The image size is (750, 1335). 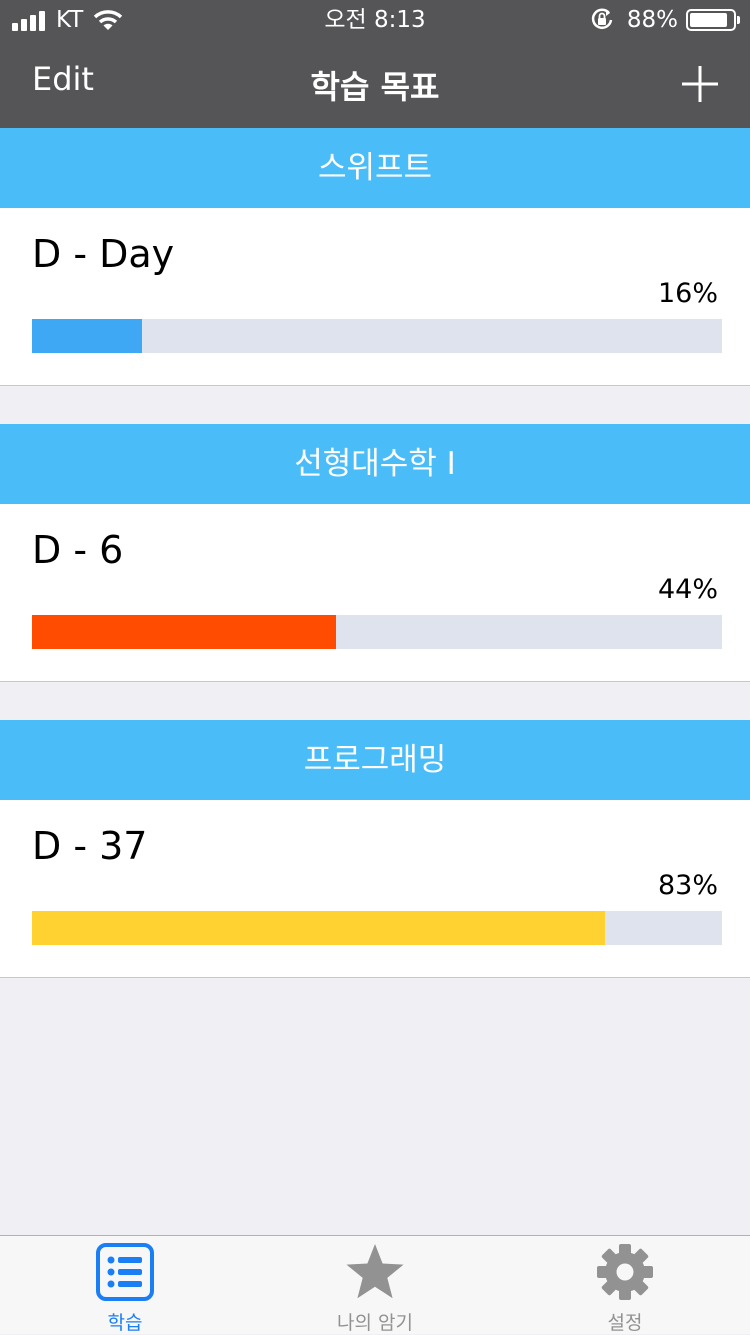 What do you see at coordinates (708, 20) in the screenshot?
I see `battery-fill` at bounding box center [708, 20].